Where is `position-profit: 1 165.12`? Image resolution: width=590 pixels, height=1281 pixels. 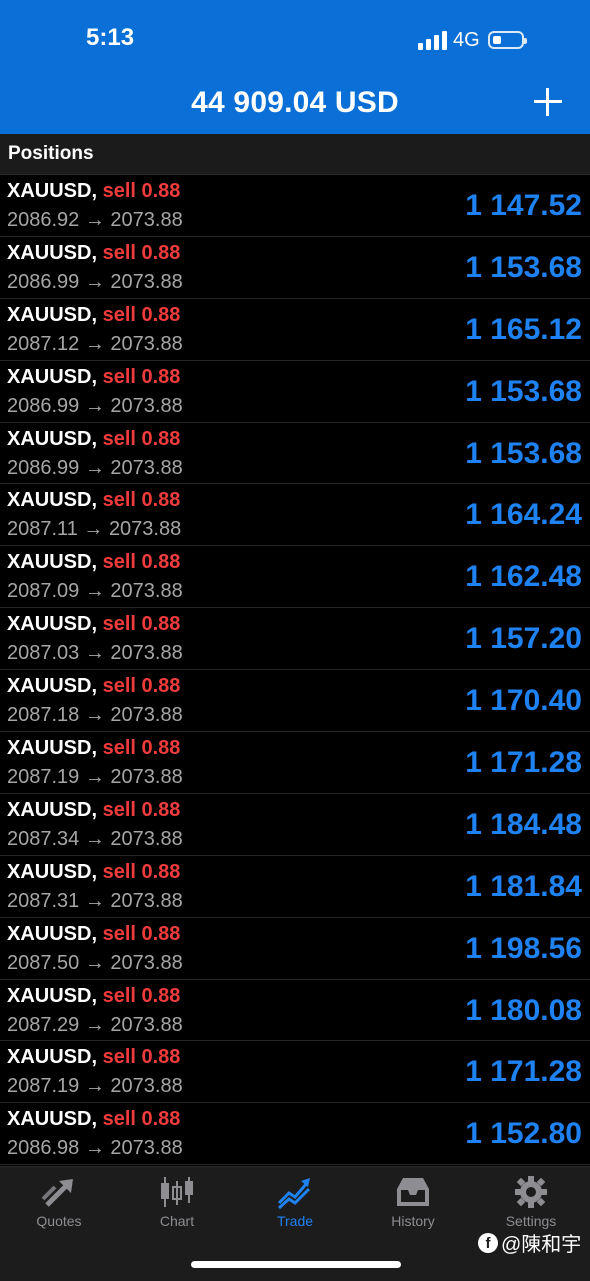 position-profit: 1 165.12 is located at coordinates (523, 329).